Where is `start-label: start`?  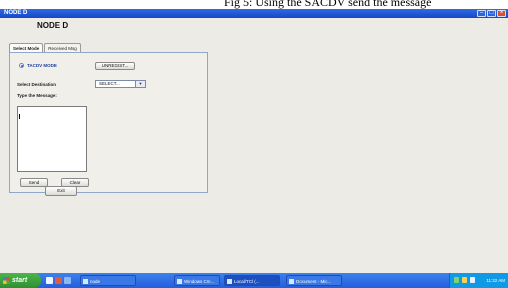 start-label: start is located at coordinates (20, 280).